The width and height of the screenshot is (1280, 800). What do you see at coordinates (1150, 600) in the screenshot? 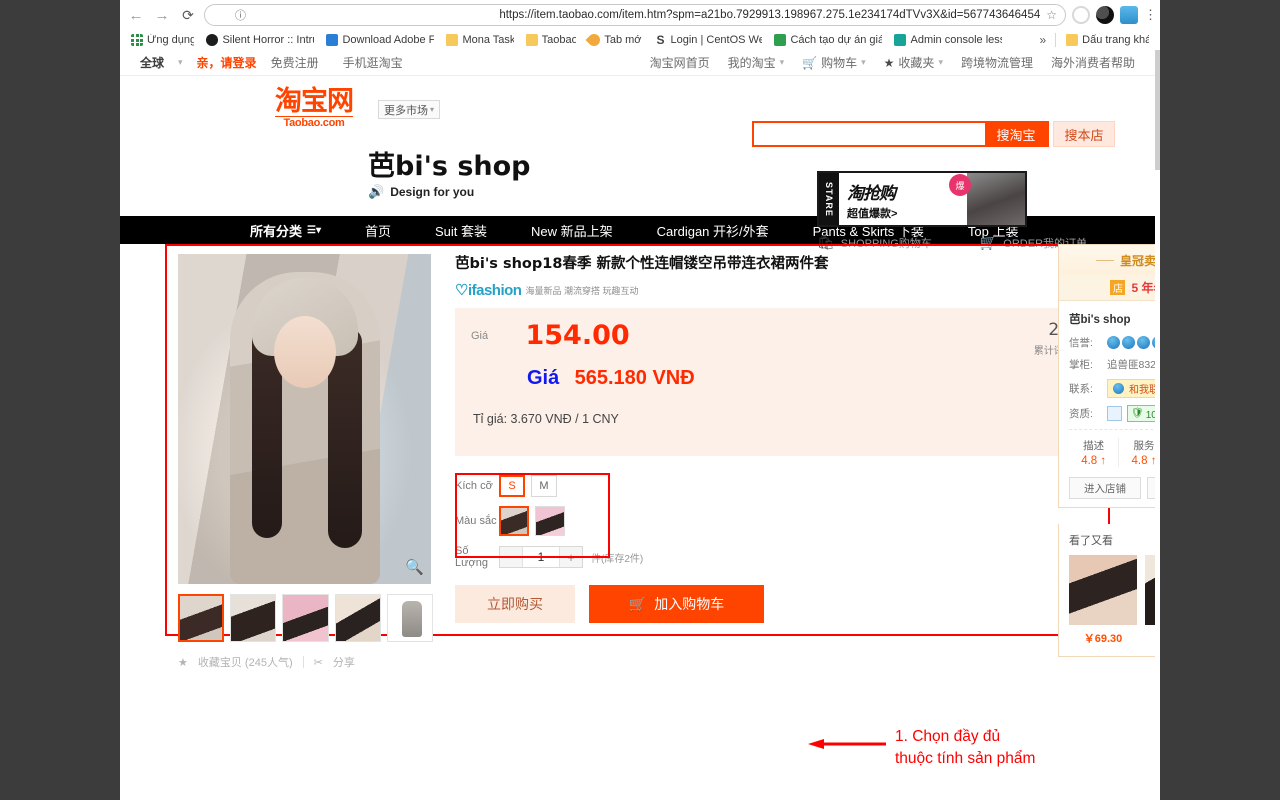
I see `also-viewed-item: ￥99.00` at bounding box center [1150, 600].